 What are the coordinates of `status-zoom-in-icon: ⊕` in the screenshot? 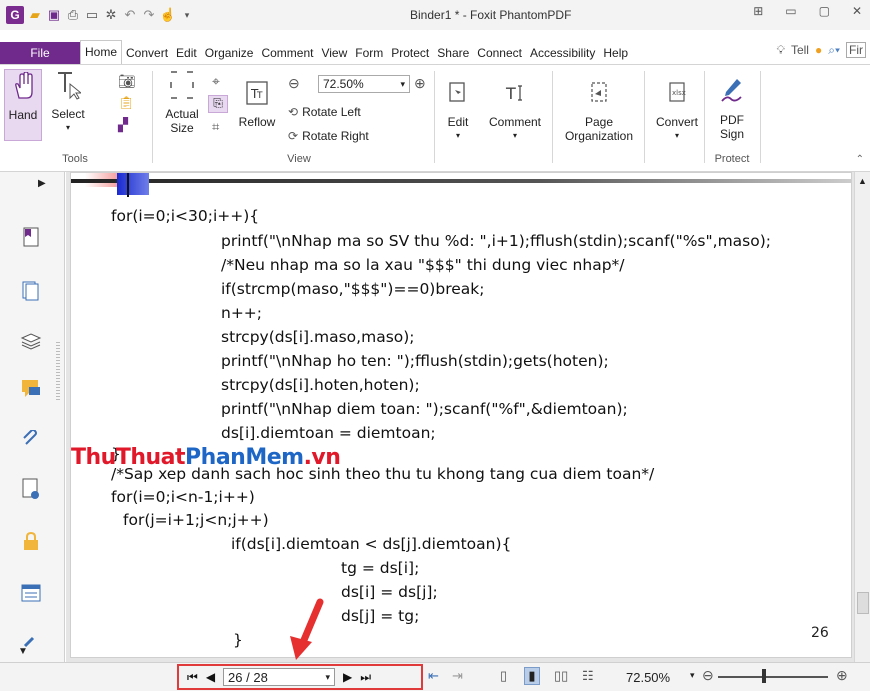 It's located at (842, 675).